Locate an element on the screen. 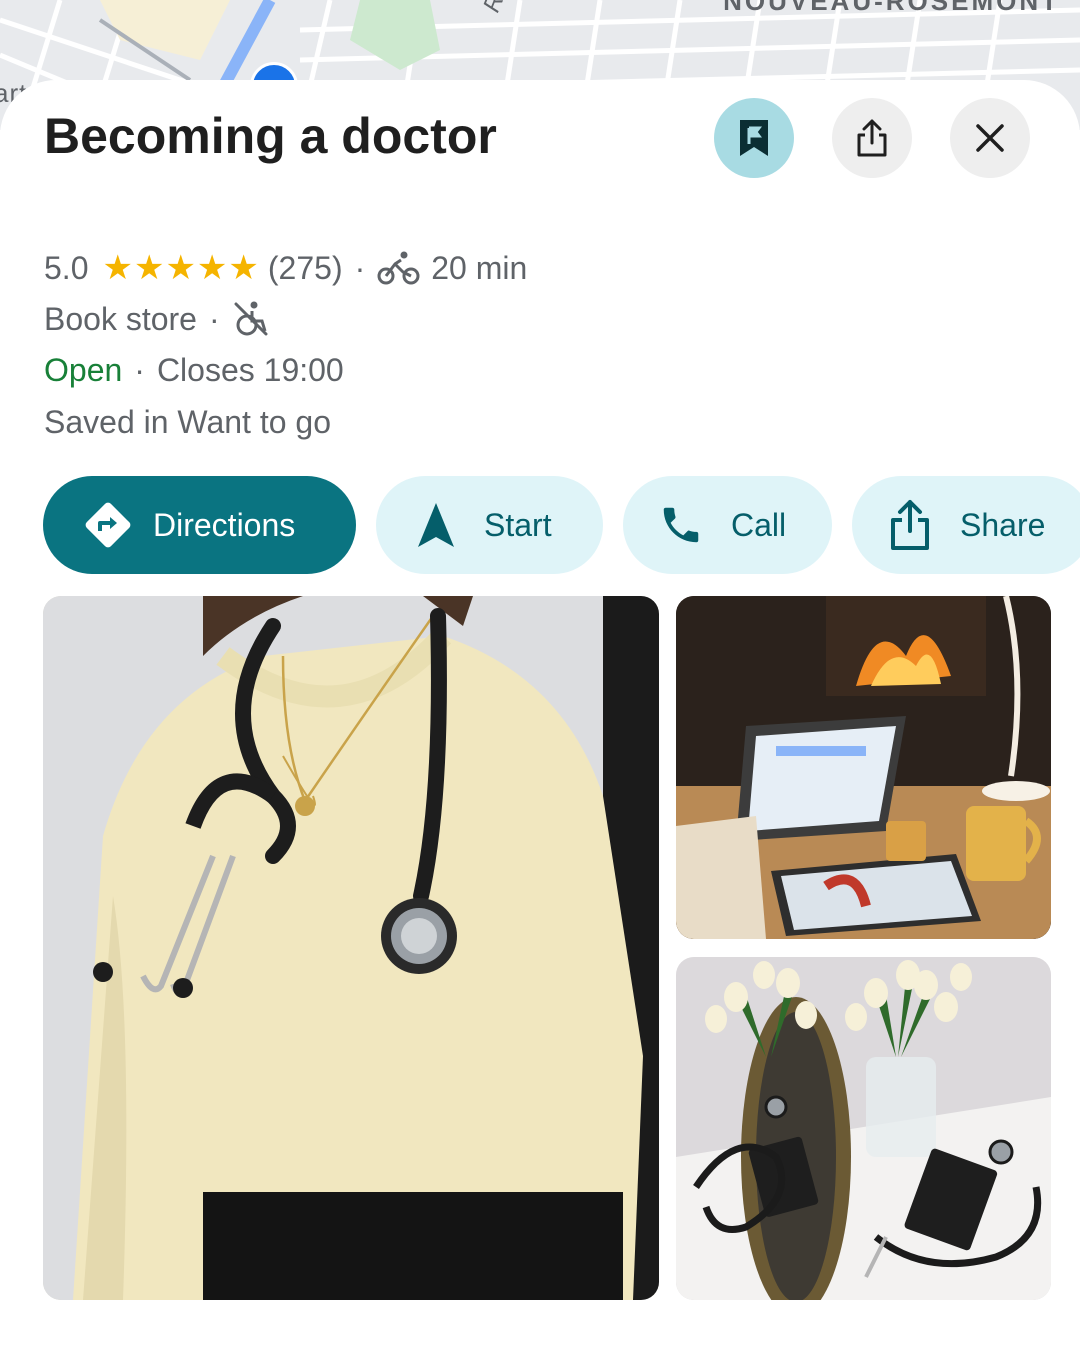  rating-value: 5.0 is located at coordinates (66, 267).